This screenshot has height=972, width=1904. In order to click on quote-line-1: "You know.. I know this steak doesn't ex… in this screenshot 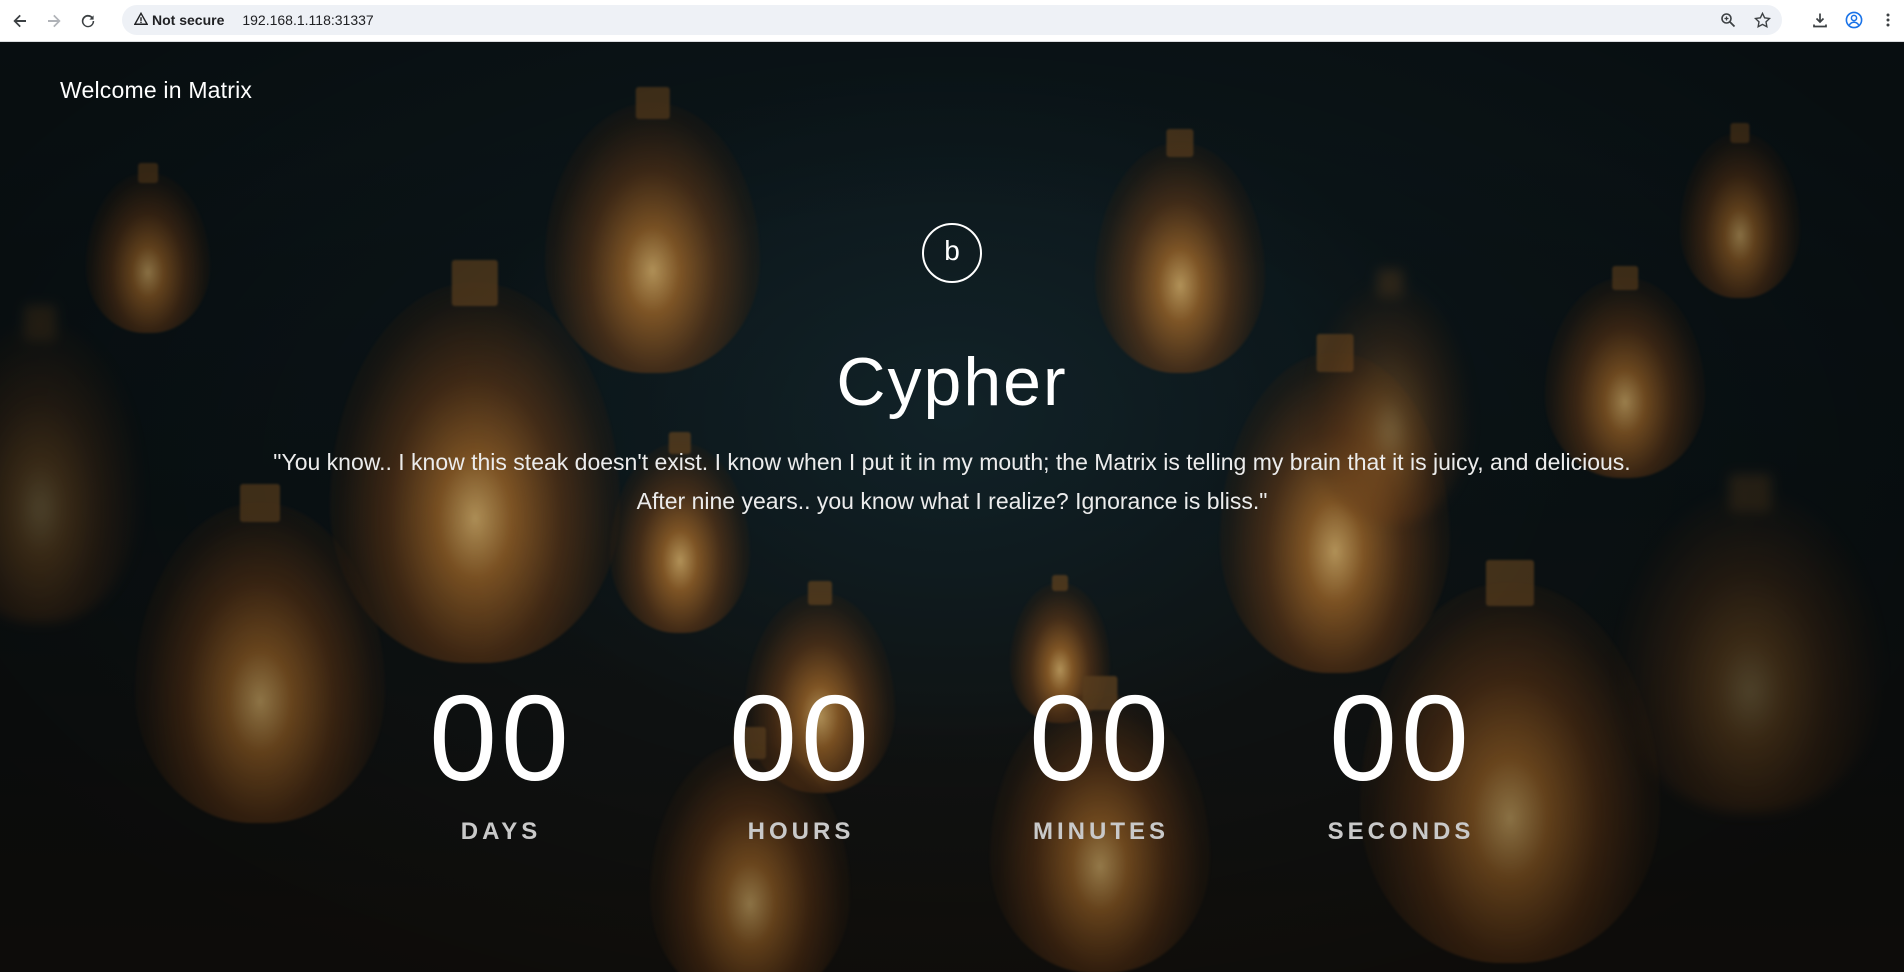, I will do `click(952, 462)`.